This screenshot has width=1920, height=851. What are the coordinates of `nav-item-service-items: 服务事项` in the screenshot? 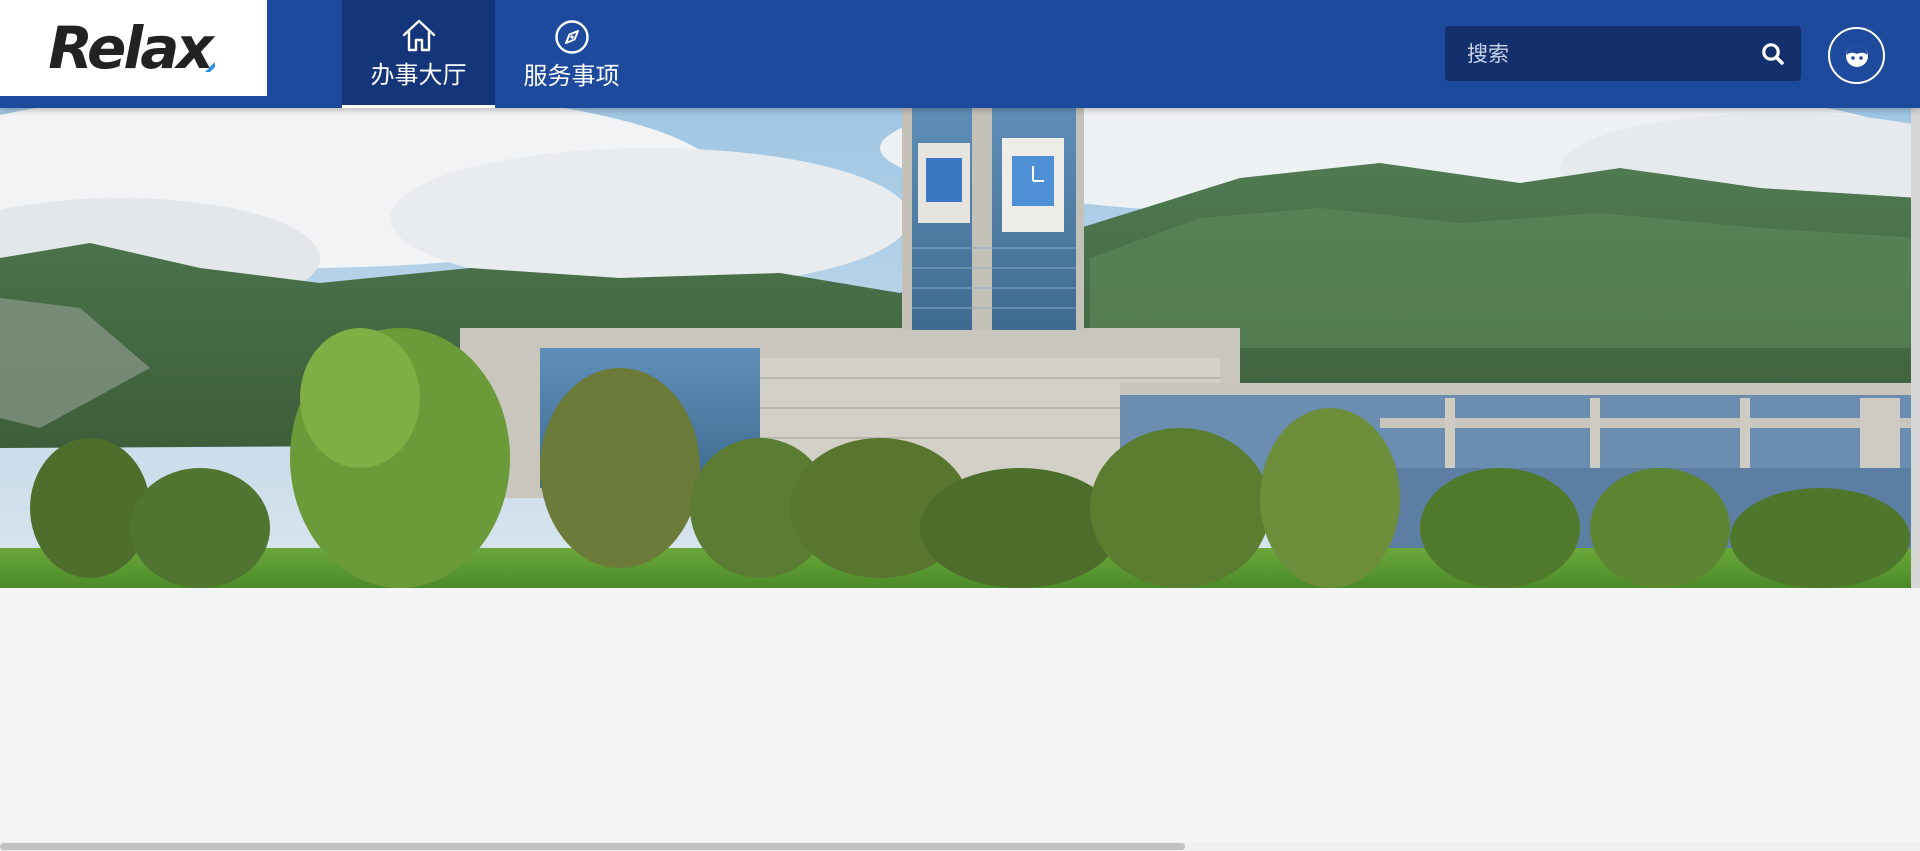 It's located at (571, 54).